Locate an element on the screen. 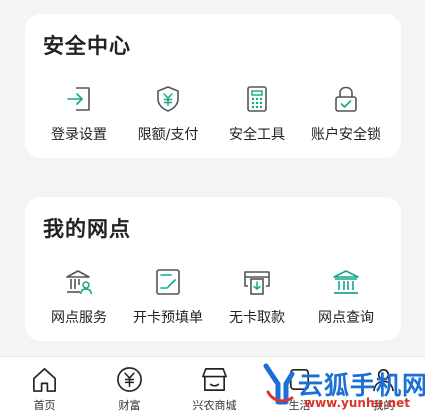 This screenshot has height=414, width=425. tab-wealth: 财富 is located at coordinates (129, 385).